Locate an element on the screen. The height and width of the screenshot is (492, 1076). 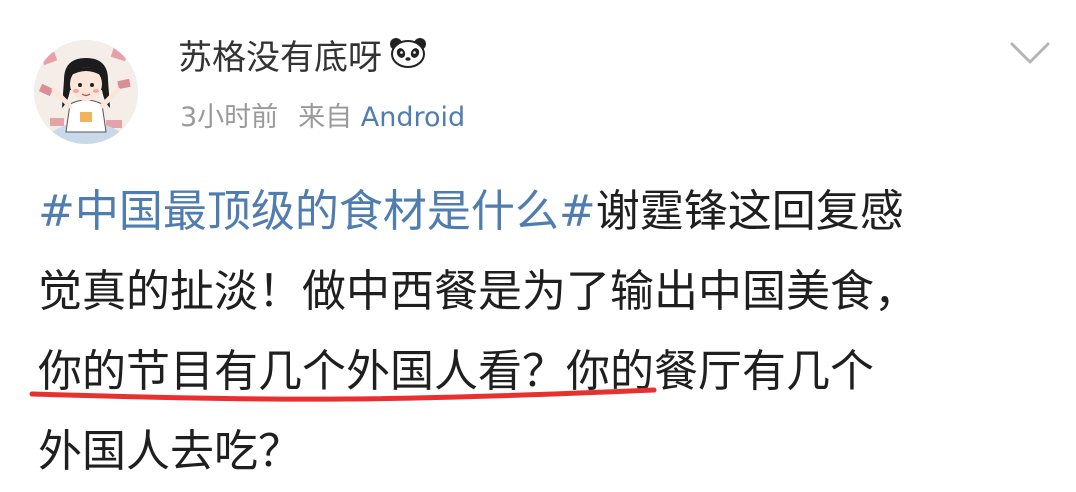
post-line-3: 你的节目有几个外国人看？你的餐厅有几个 is located at coordinates (456, 371).